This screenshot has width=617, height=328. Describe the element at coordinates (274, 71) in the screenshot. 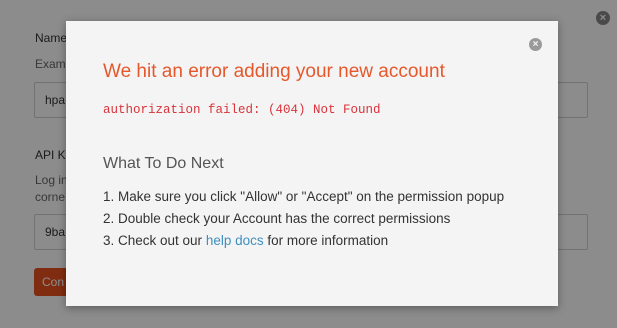

I see `modal-title: We hit an error adding your new account` at that location.